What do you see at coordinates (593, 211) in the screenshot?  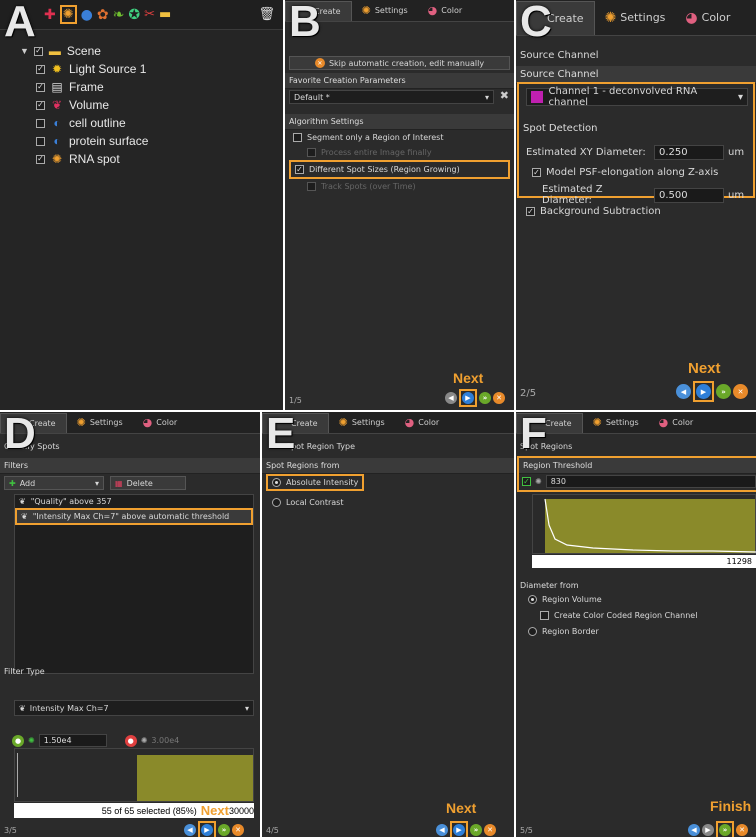 I see `bg-subtraction-row: ✓ Background Subtraction` at bounding box center [593, 211].